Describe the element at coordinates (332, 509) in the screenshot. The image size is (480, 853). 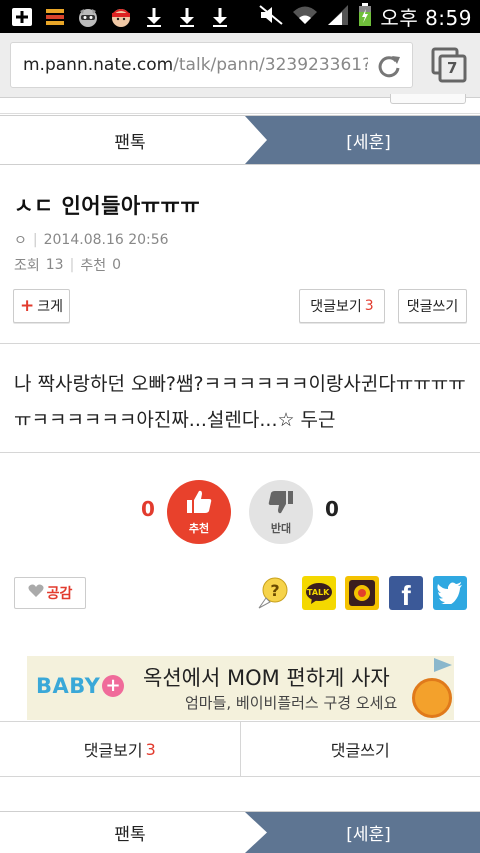
I see `down-vote-count: 0` at that location.